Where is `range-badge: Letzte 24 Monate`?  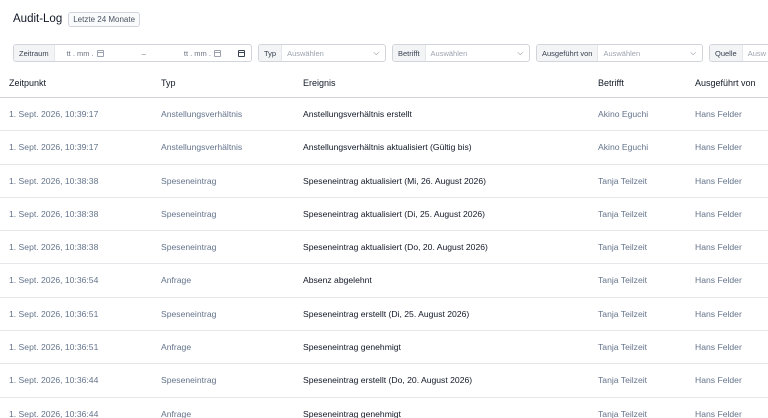
range-badge: Letzte 24 Monate is located at coordinates (104, 19).